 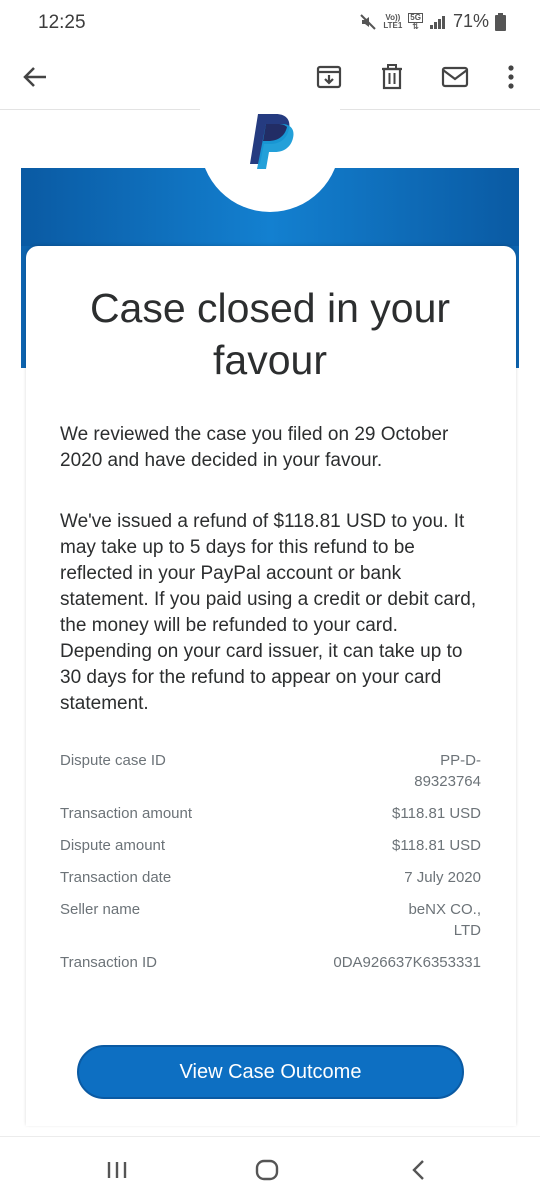 I want to click on detail-row: Transaction amount $118.81 USD, so click(x=270, y=813).